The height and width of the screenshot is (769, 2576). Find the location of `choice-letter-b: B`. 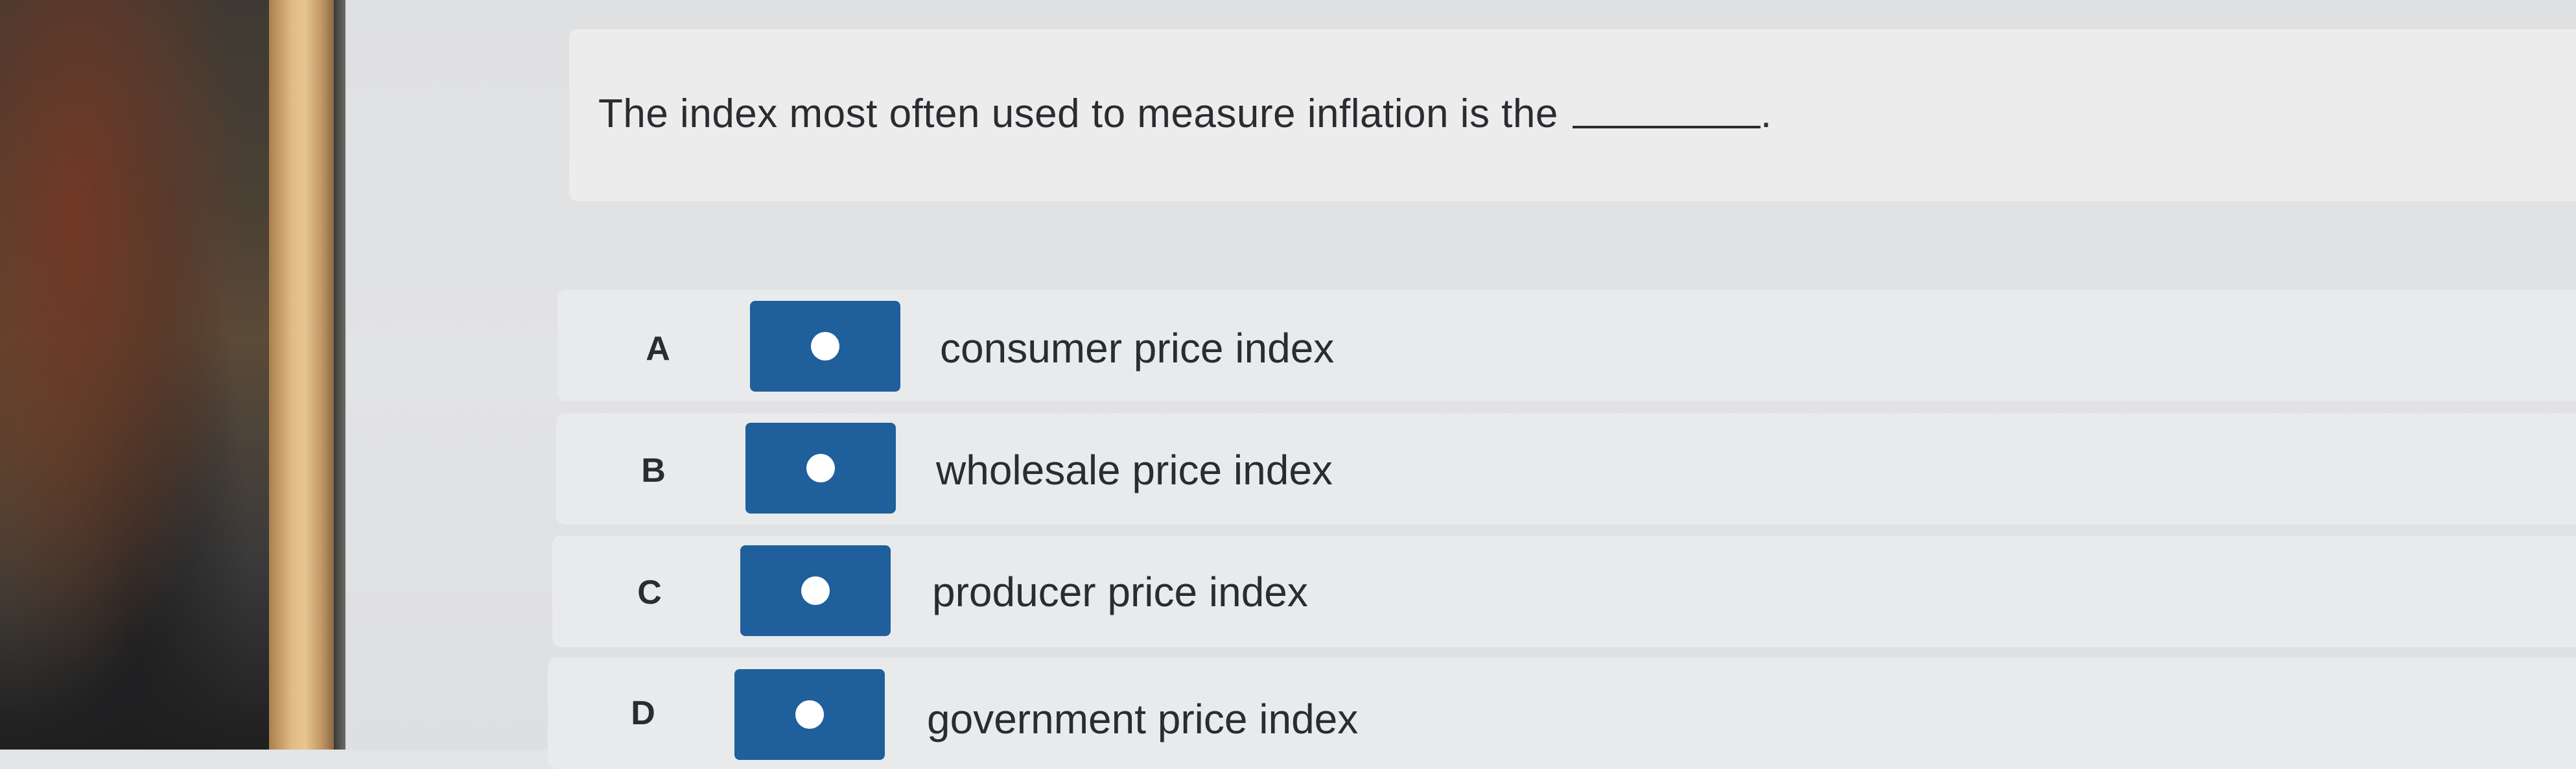

choice-letter-b: B is located at coordinates (653, 471).